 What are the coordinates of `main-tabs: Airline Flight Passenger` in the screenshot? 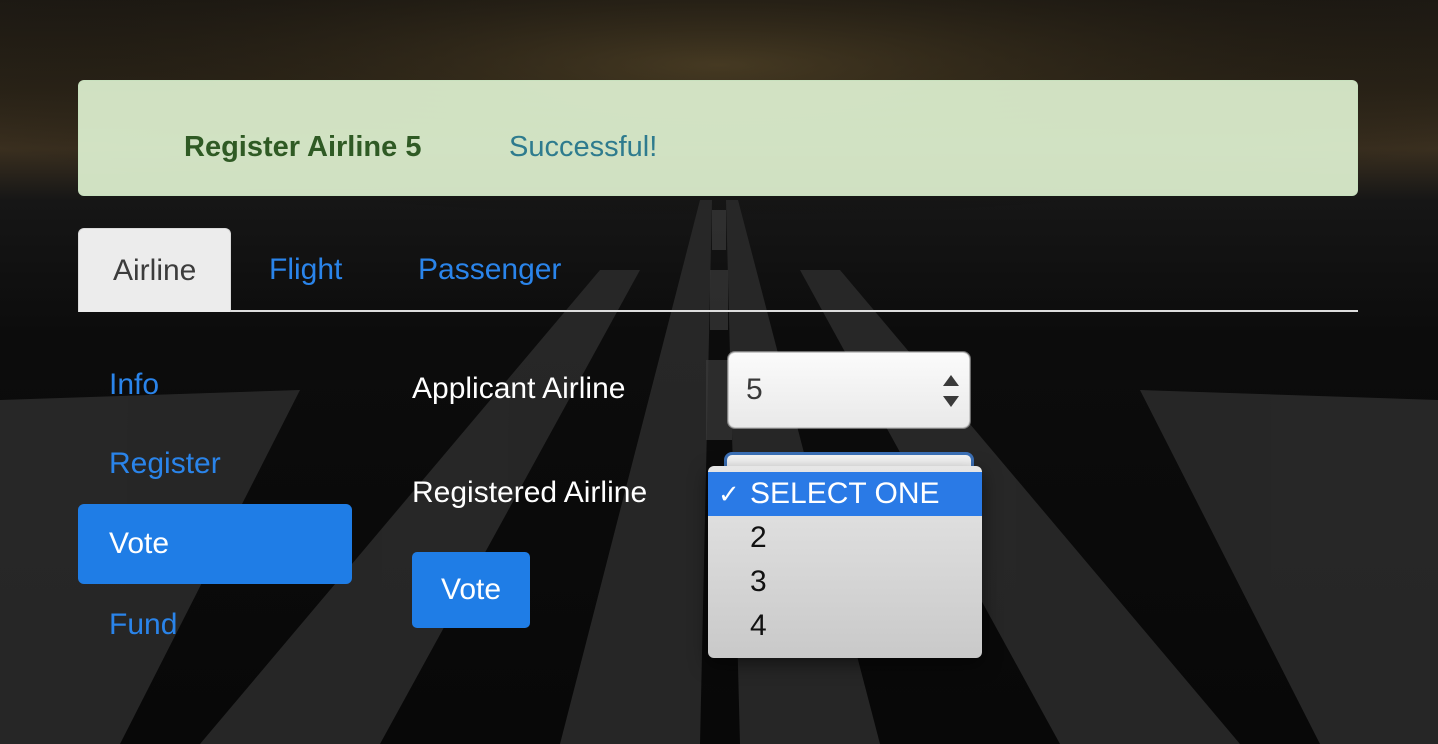 It's located at (718, 270).